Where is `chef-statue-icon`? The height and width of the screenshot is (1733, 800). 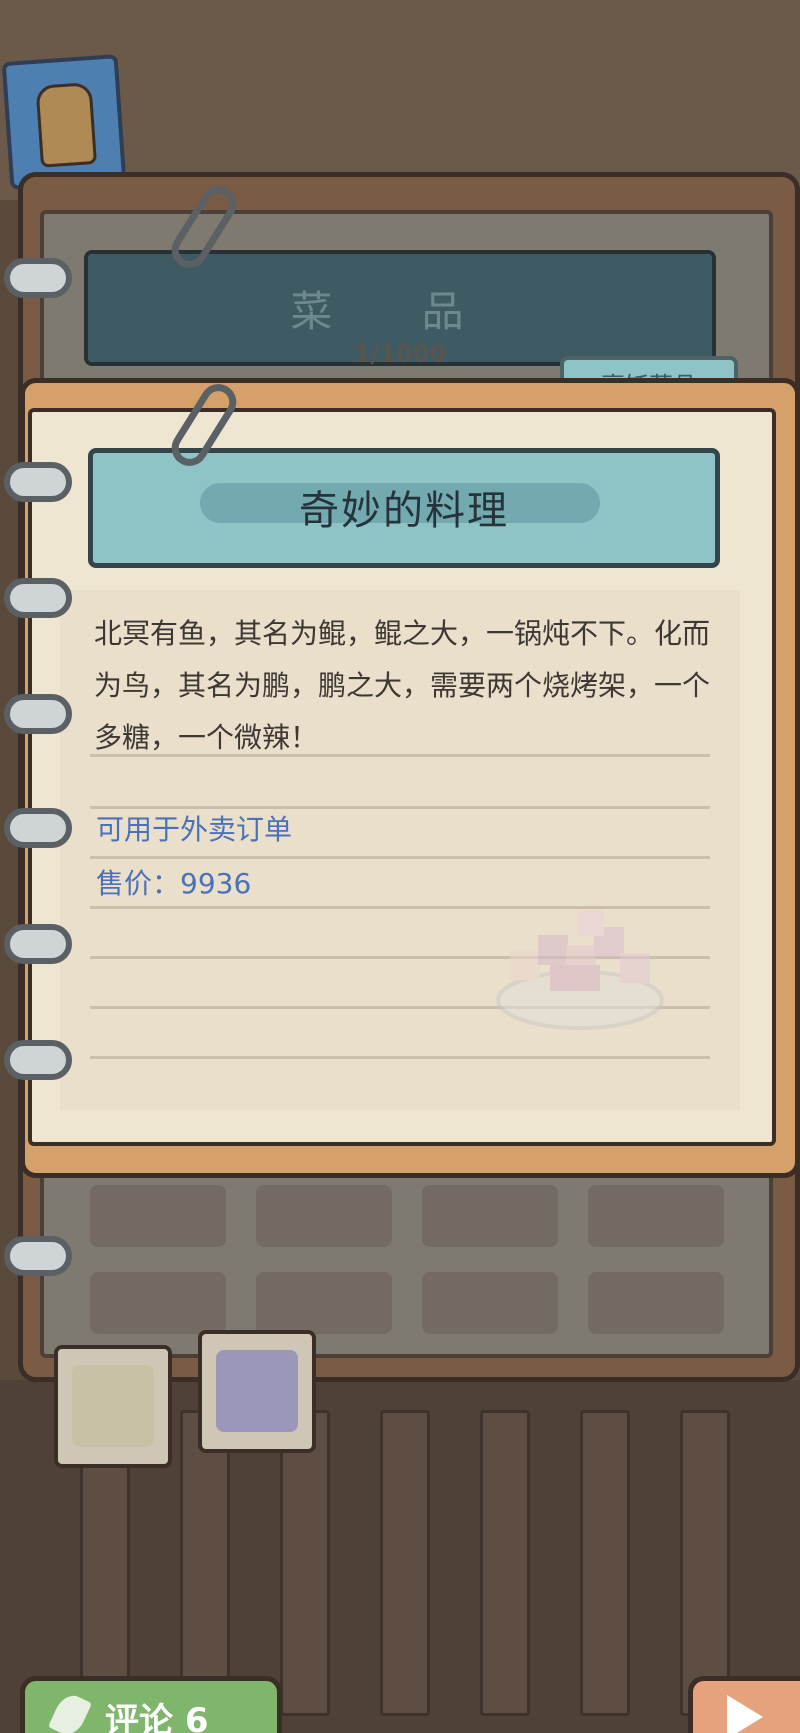 chef-statue-icon is located at coordinates (66, 124).